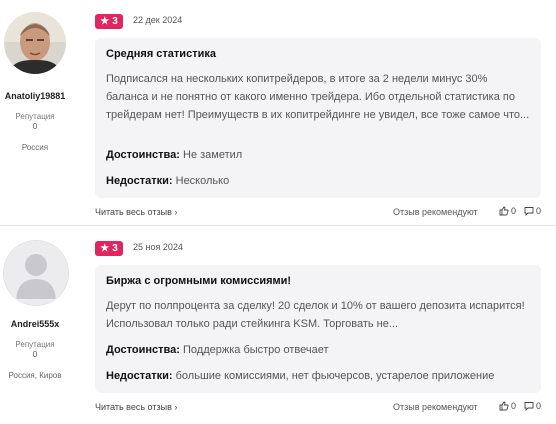  What do you see at coordinates (35, 324) in the screenshot?
I see `username: Andrei555x` at bounding box center [35, 324].